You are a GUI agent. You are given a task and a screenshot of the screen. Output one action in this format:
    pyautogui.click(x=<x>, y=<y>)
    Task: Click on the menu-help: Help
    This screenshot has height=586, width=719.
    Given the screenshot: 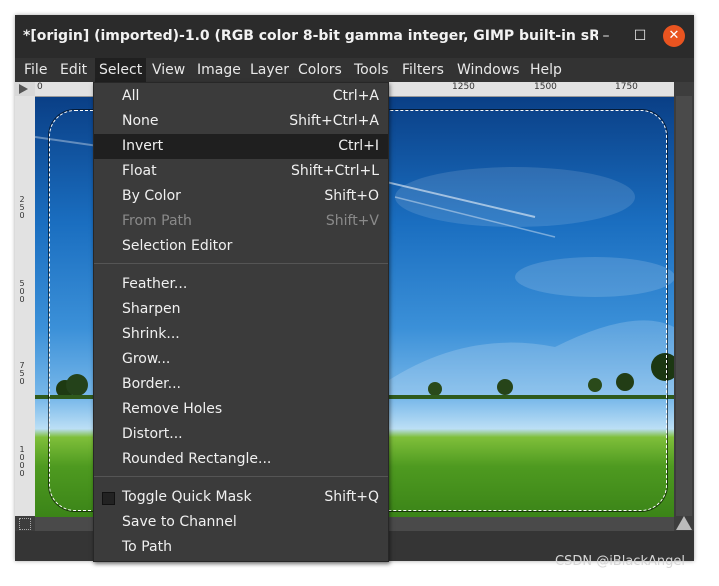 What is the action you would take?
    pyautogui.click(x=546, y=70)
    